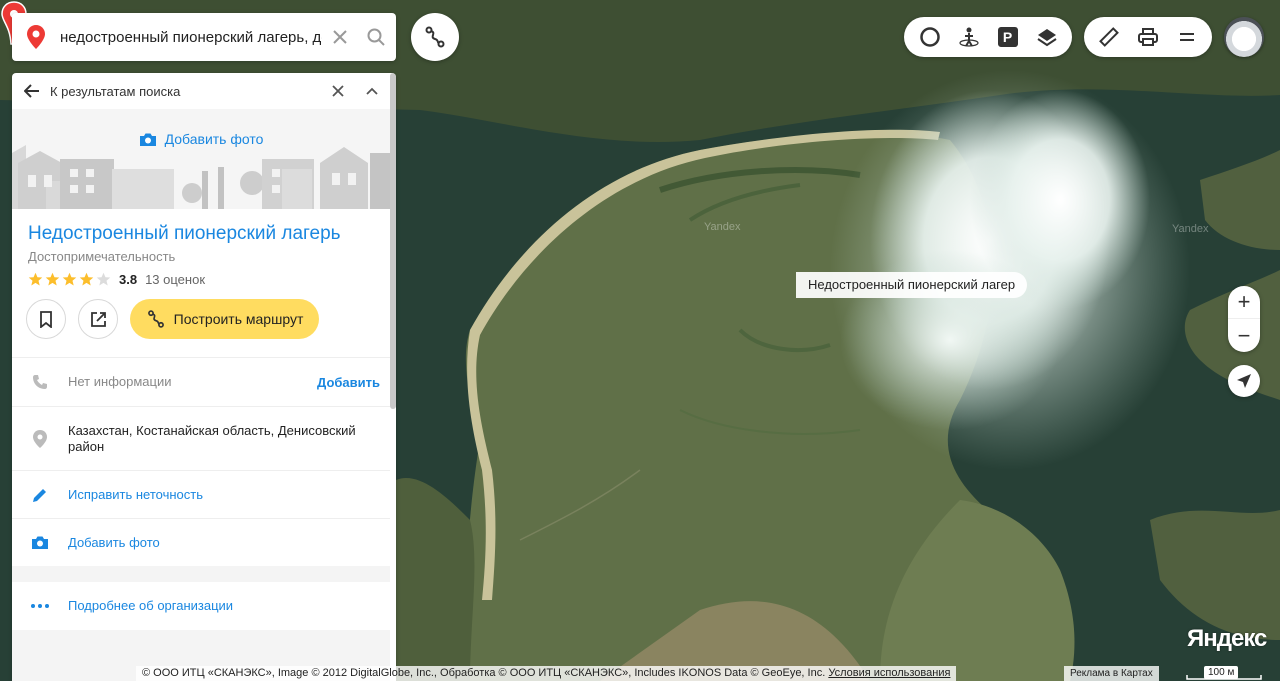  I want to click on photo-placeholder: Добавить фото, so click(201, 159).